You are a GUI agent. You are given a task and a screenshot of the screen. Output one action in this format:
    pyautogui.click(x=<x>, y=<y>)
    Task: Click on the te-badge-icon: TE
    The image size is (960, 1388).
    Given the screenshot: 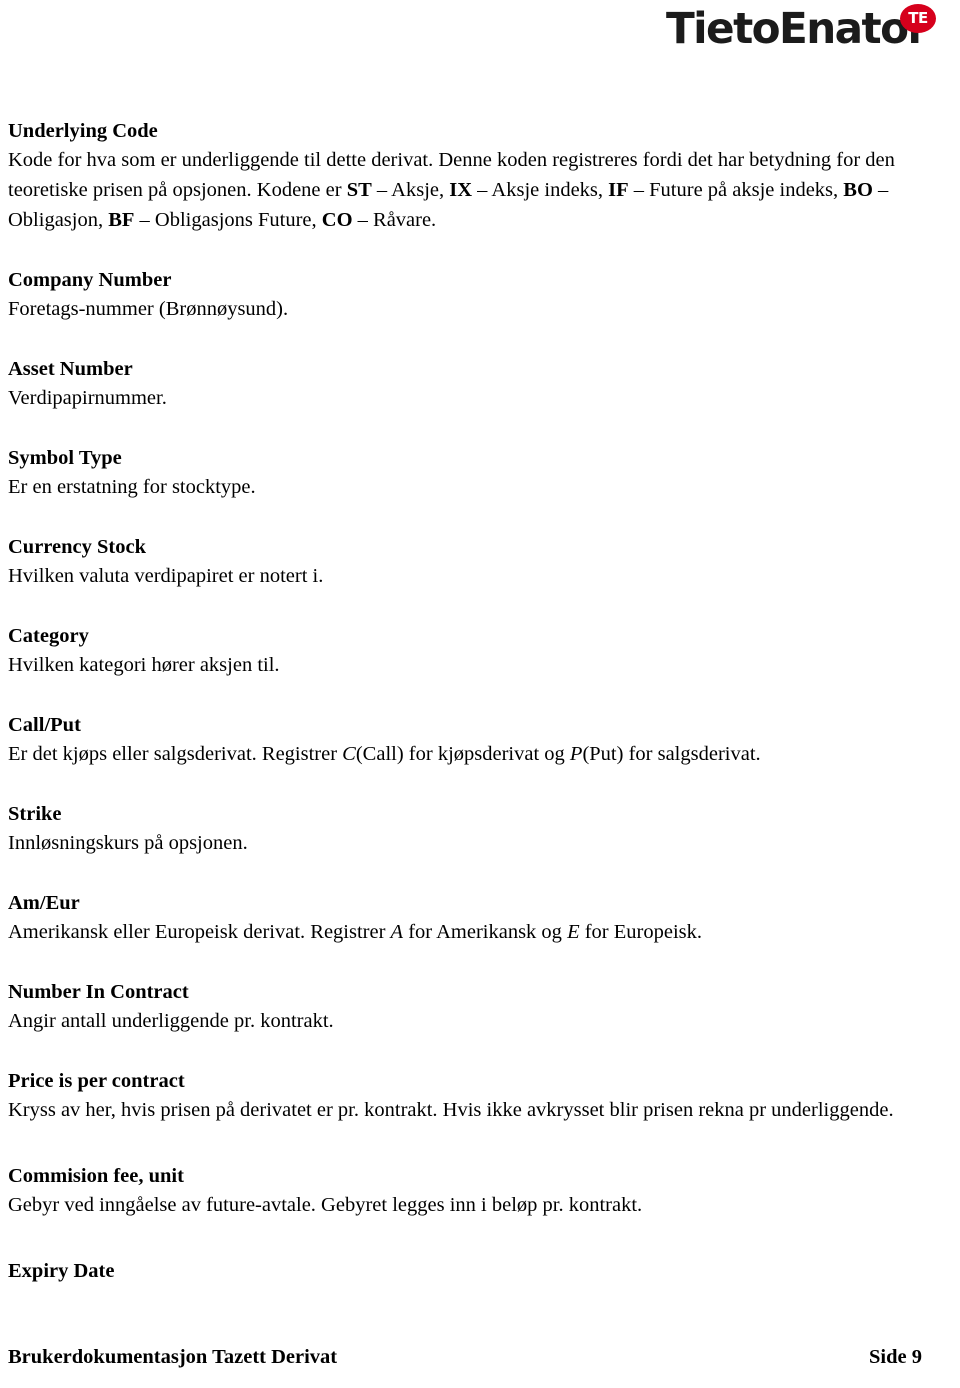 What is the action you would take?
    pyautogui.click(x=918, y=18)
    